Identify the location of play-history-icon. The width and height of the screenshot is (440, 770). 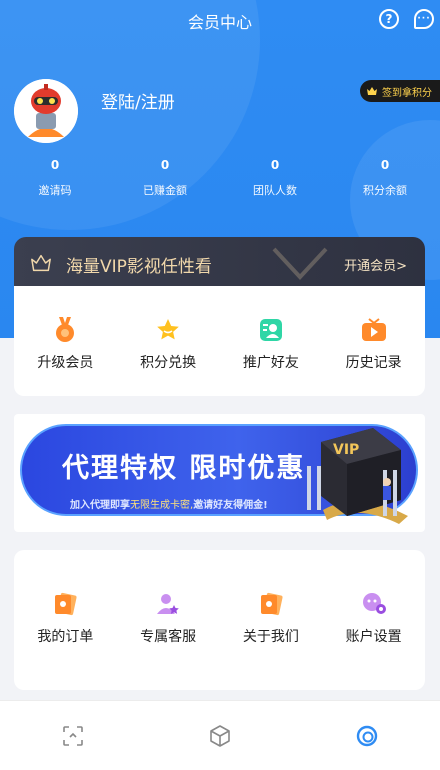
(374, 330).